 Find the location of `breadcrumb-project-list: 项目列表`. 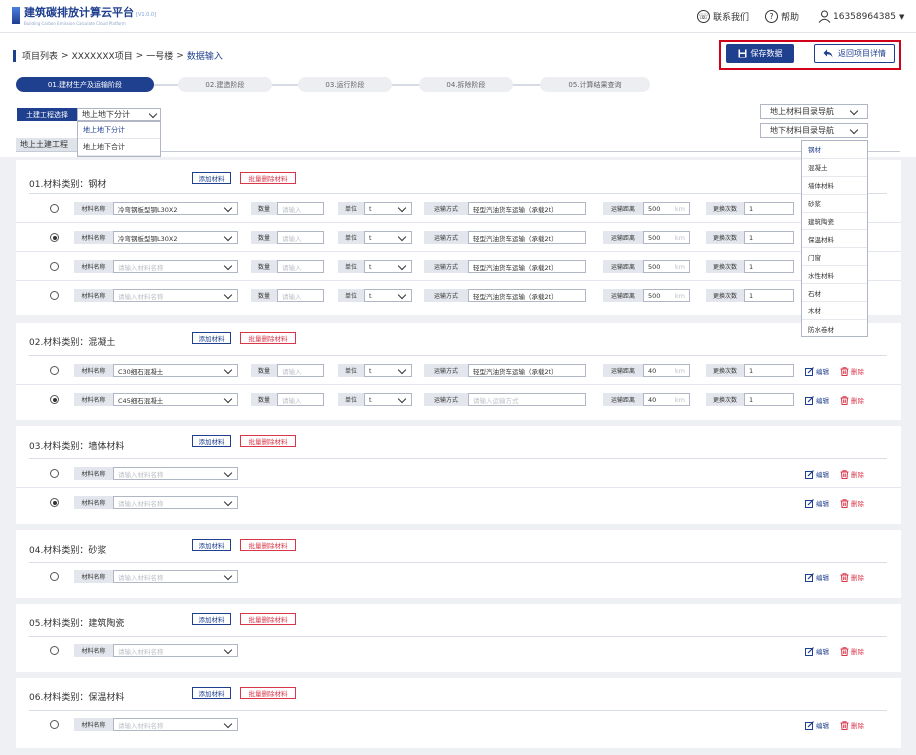

breadcrumb-project-list: 项目列表 is located at coordinates (40, 55).